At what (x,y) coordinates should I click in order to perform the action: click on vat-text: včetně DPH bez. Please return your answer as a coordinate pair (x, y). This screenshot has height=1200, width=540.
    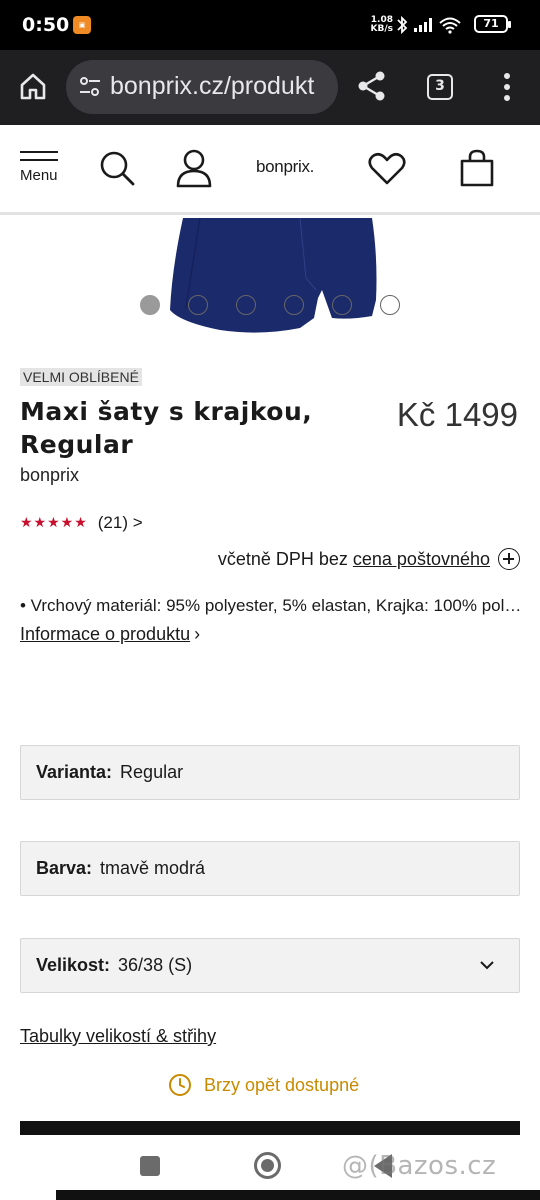
    Looking at the image, I should click on (282, 558).